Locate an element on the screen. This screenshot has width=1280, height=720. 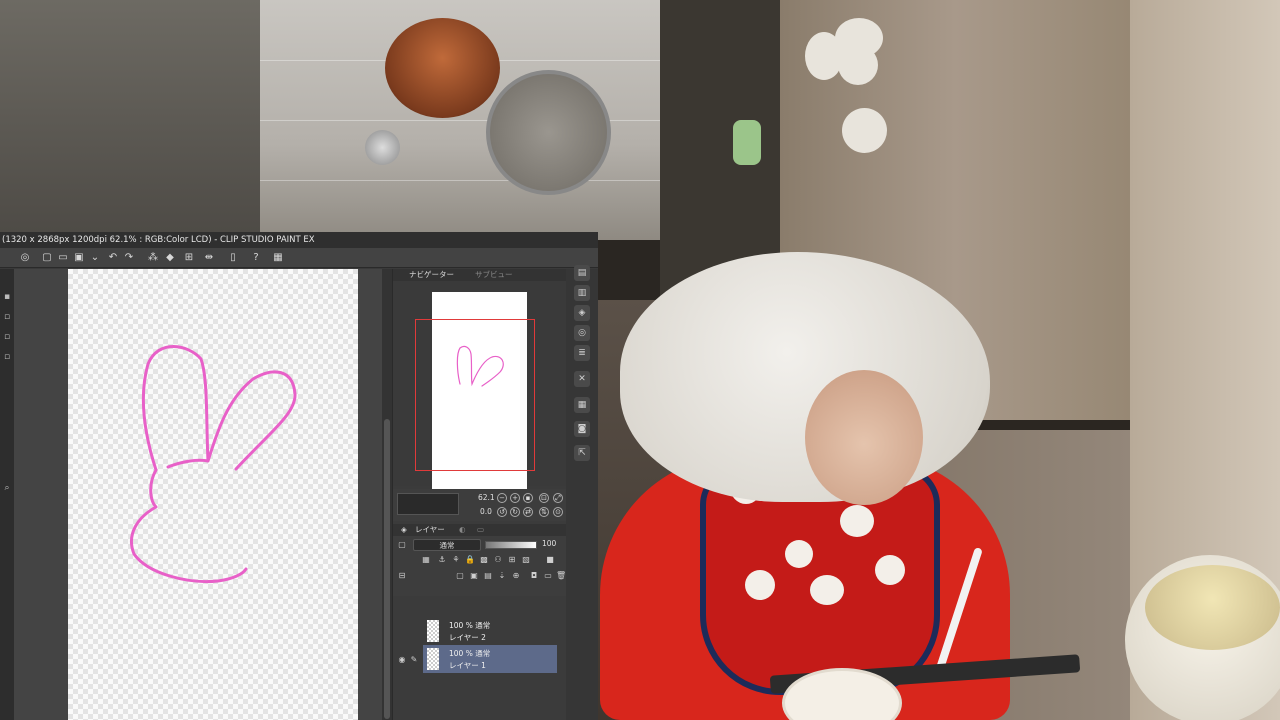
command-bar: ◎ ▢ ▭ ▣ ⌄ ↶ ↷ ⁂ ◆ ⊞ ⇹ ▯ ? ▦ is located at coordinates (299, 258).